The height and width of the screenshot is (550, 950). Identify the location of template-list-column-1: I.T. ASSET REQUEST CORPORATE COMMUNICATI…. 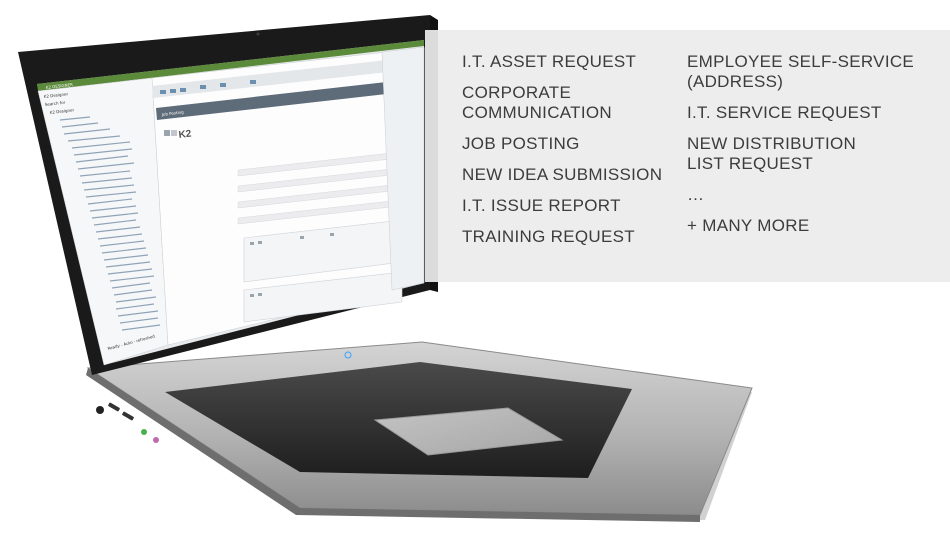
(569, 155).